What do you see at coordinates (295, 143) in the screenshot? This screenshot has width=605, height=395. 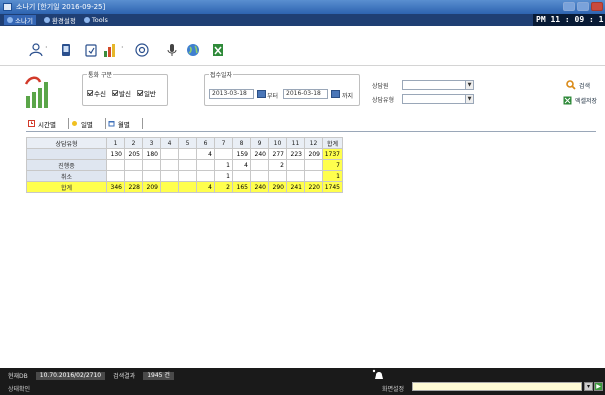 I see `column-header: 11` at bounding box center [295, 143].